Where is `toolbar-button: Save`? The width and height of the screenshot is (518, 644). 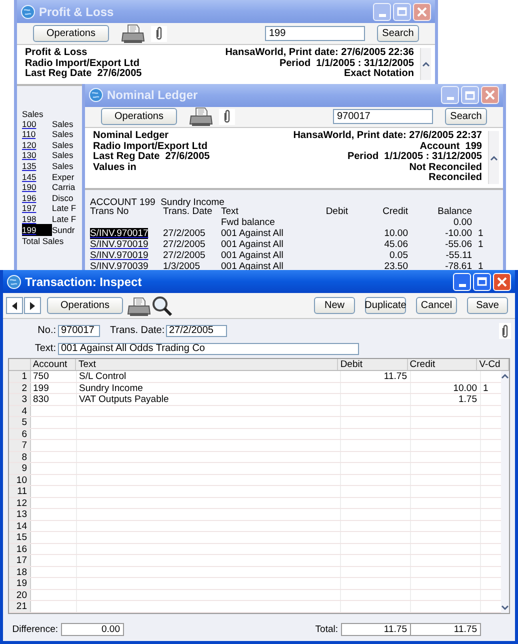 toolbar-button: Save is located at coordinates (487, 305).